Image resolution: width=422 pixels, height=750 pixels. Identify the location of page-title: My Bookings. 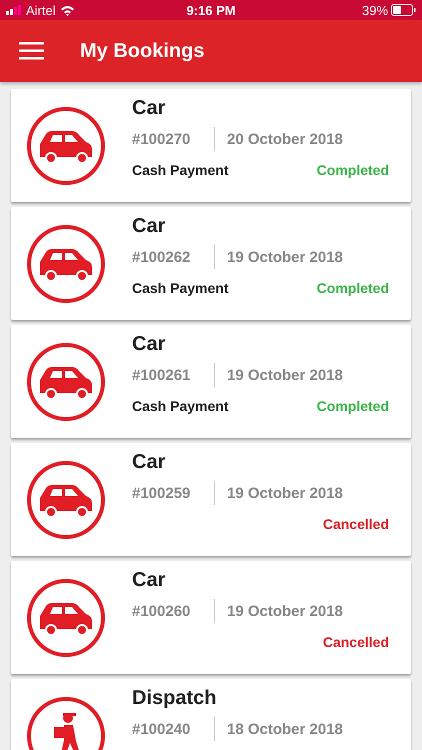
(142, 51).